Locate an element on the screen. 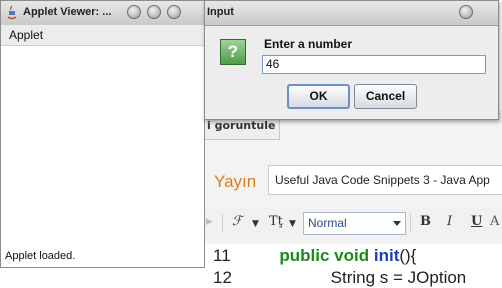 The image size is (502, 288). code-method: init is located at coordinates (386, 255).